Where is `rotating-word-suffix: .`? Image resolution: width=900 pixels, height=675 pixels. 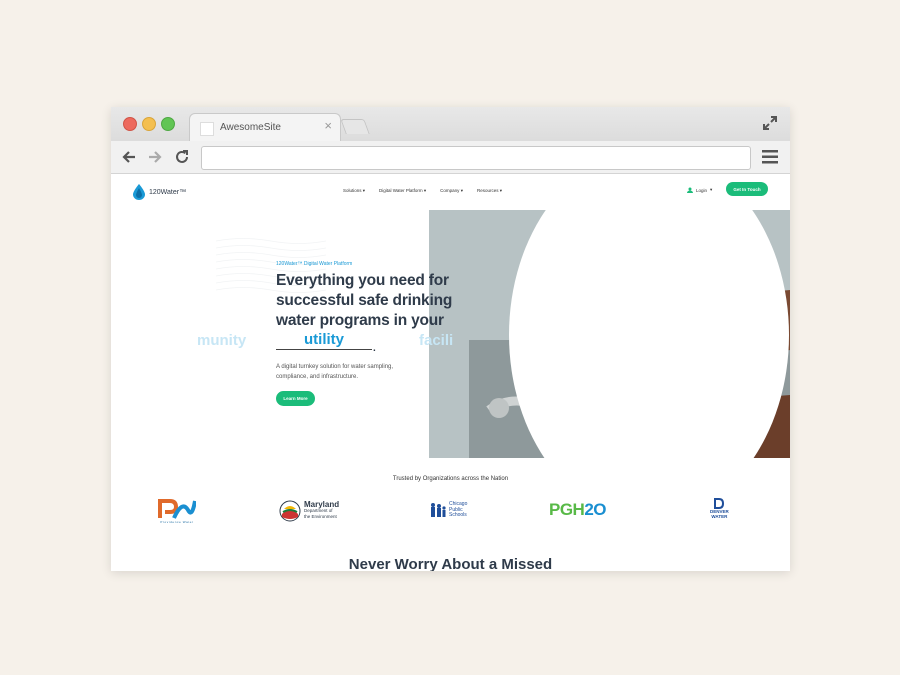 rotating-word-suffix: . is located at coordinates (374, 348).